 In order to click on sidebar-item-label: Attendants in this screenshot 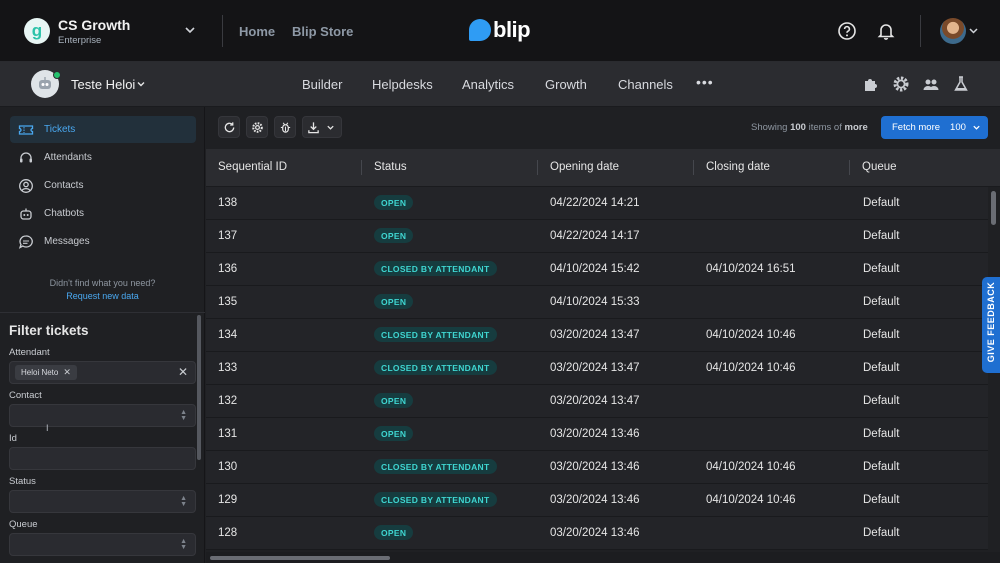, I will do `click(68, 157)`.